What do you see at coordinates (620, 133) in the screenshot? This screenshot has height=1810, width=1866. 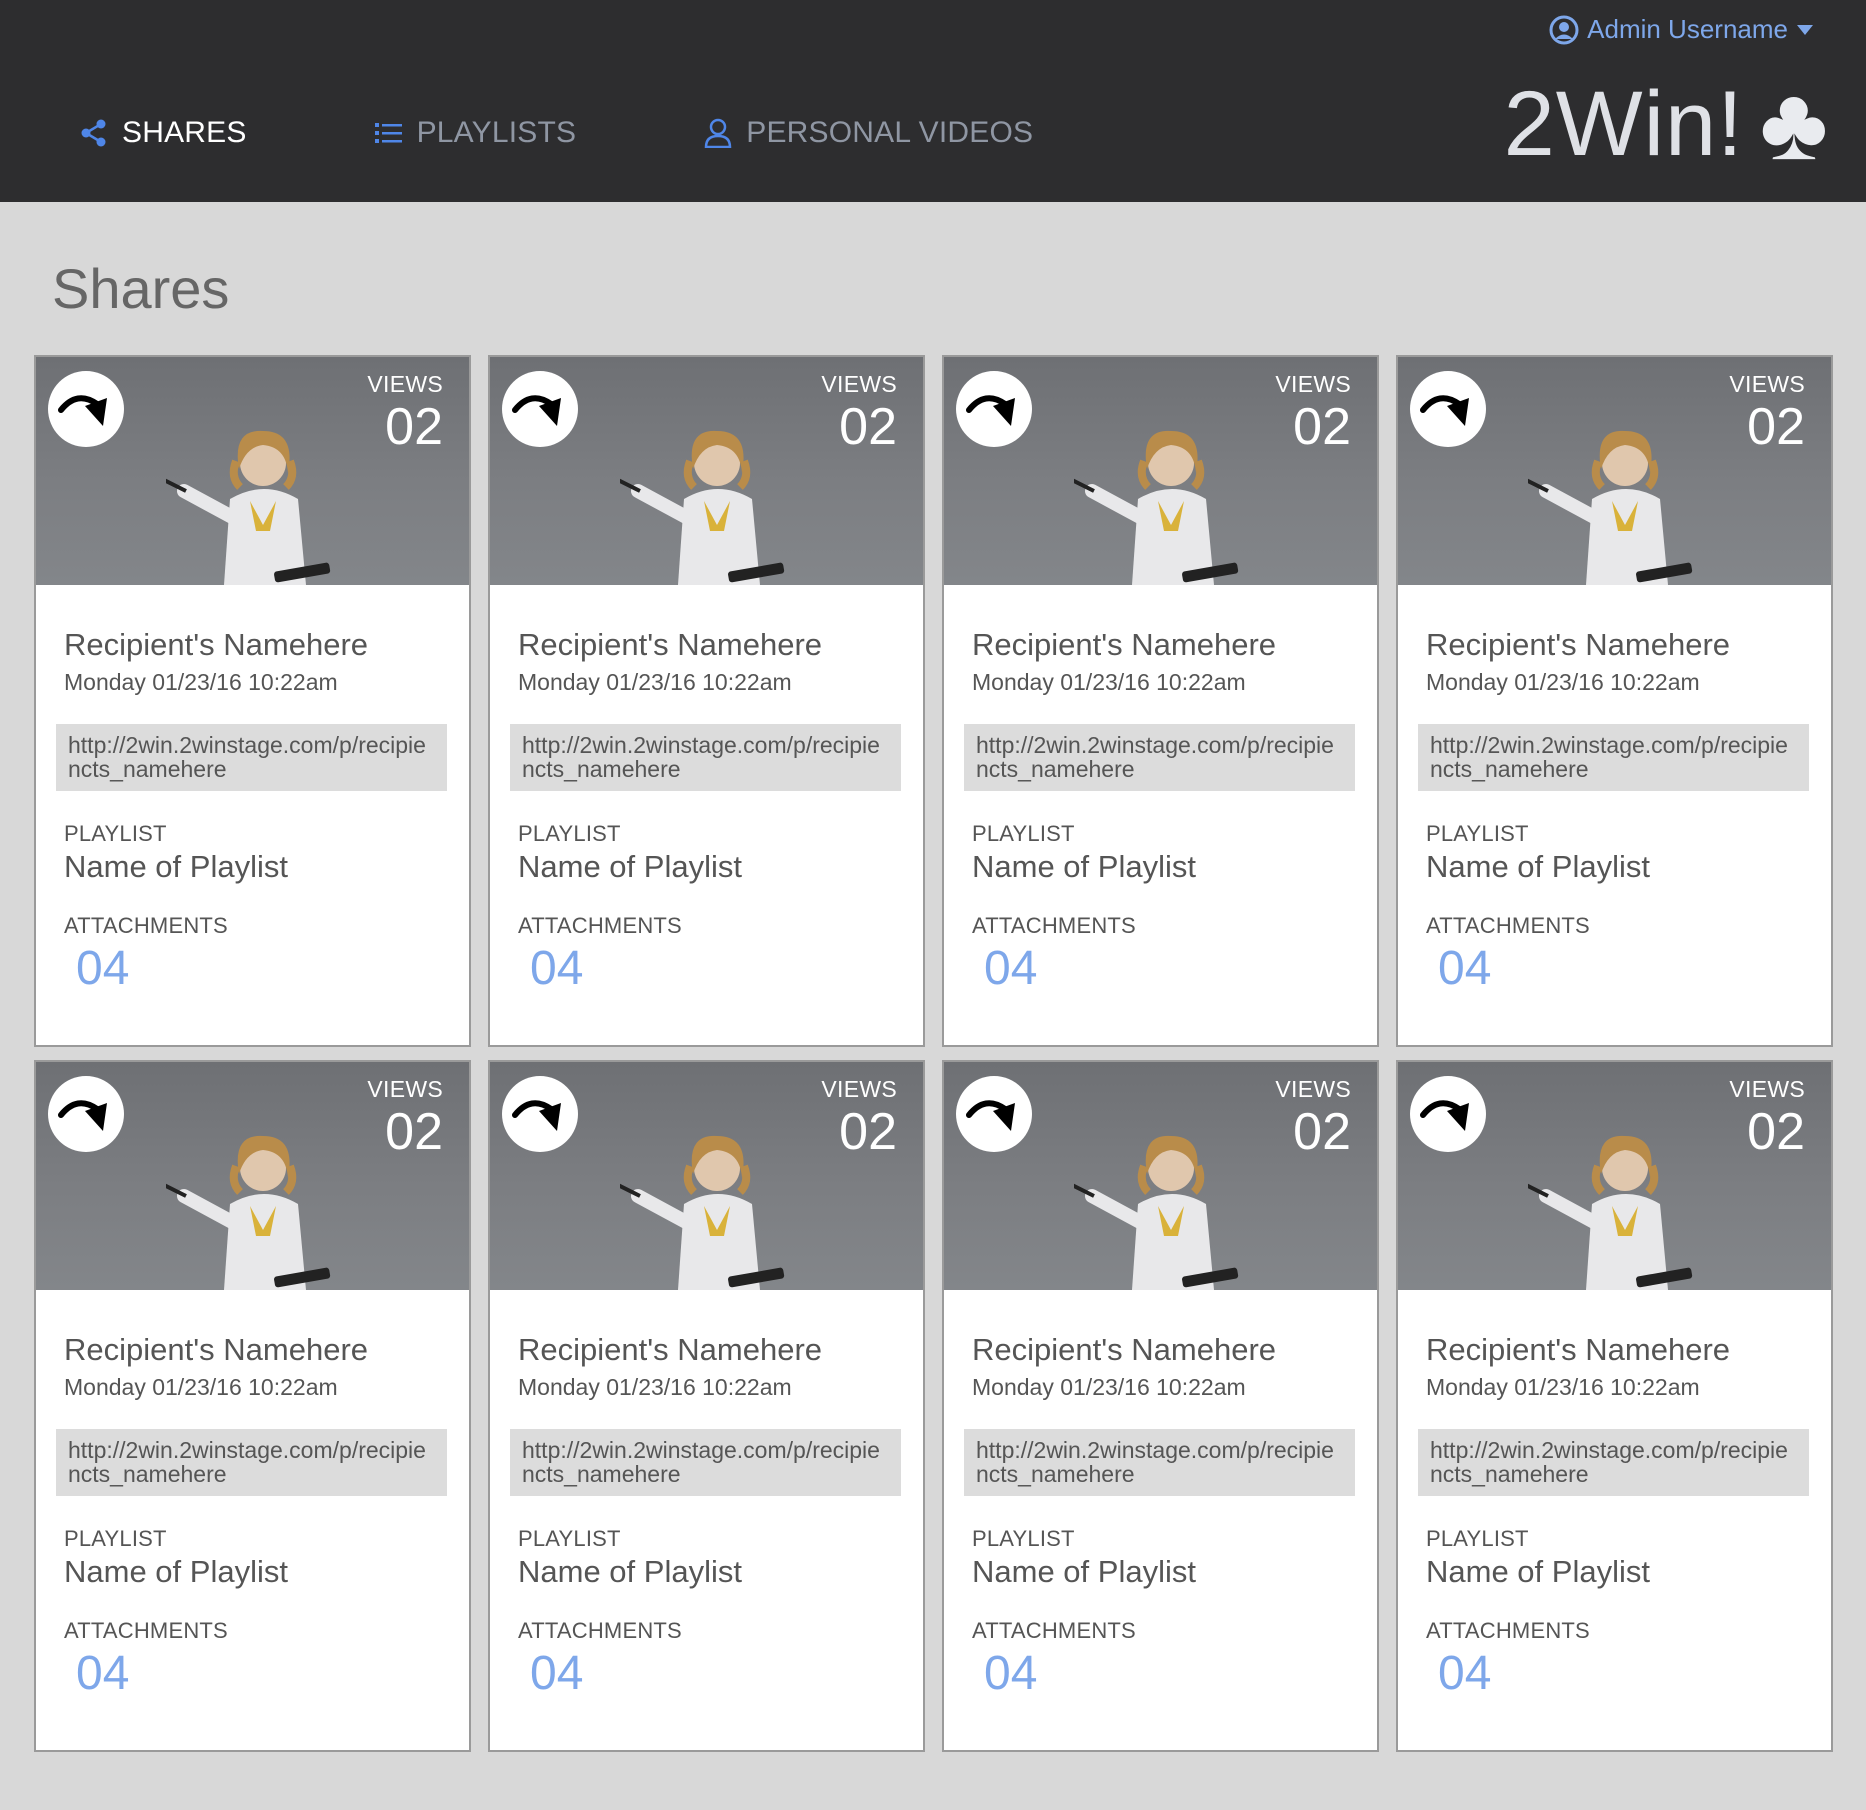 I see `main-nav: SHARES PLAYLISTS PERSONAL VIDEOS` at bounding box center [620, 133].